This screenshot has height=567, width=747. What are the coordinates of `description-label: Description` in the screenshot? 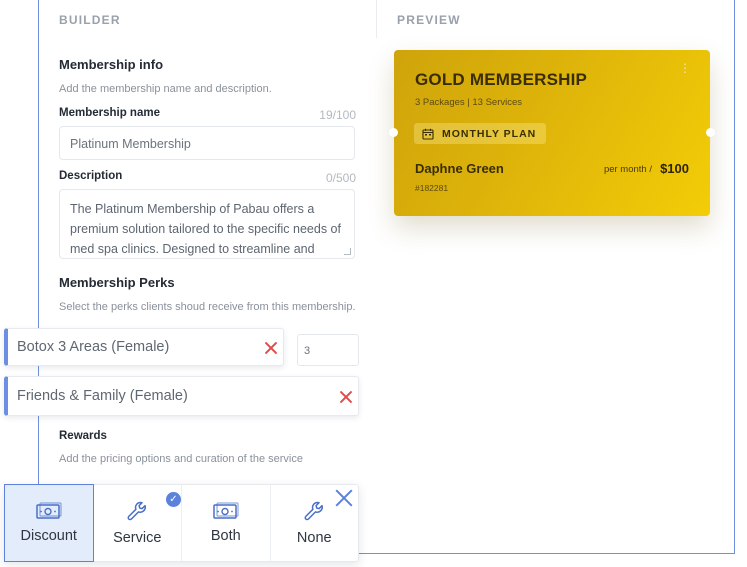 It's located at (91, 176).